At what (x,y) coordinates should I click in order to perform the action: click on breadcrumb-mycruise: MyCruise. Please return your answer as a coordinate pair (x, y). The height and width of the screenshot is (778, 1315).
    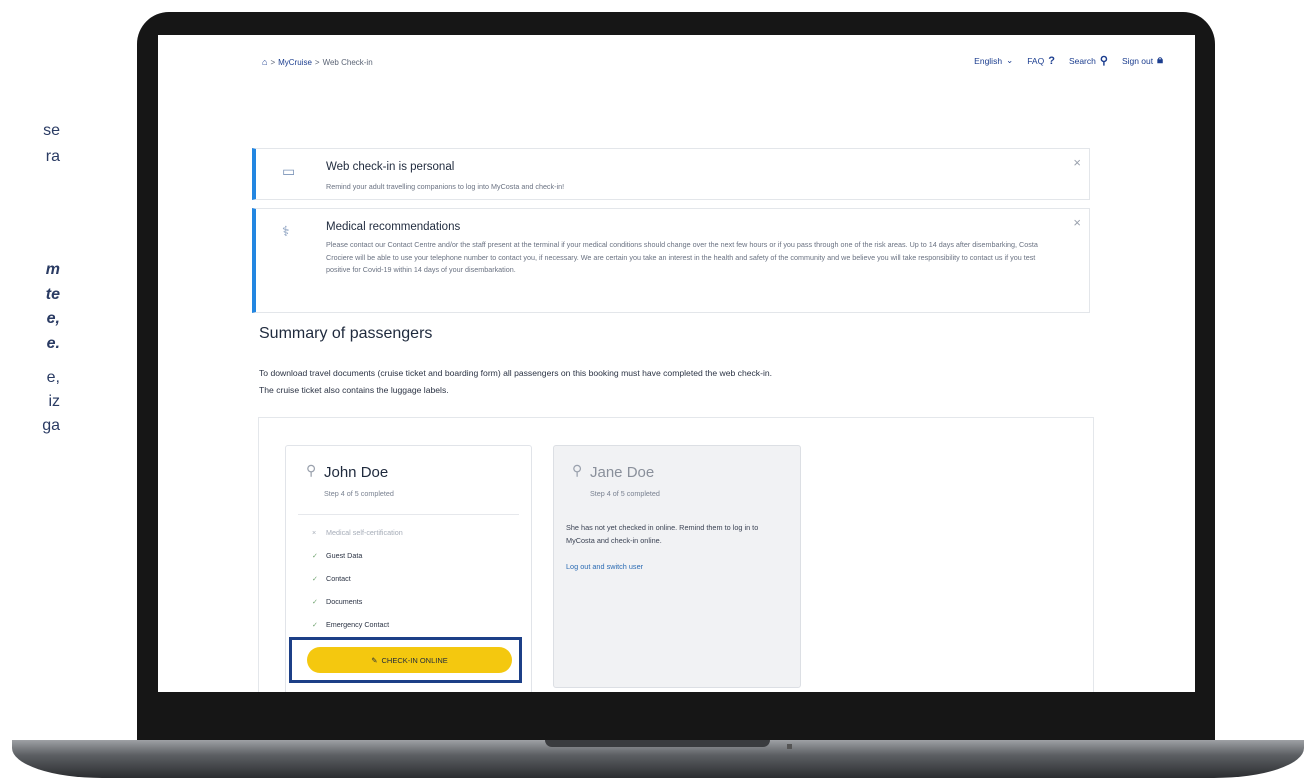
    Looking at the image, I should click on (295, 62).